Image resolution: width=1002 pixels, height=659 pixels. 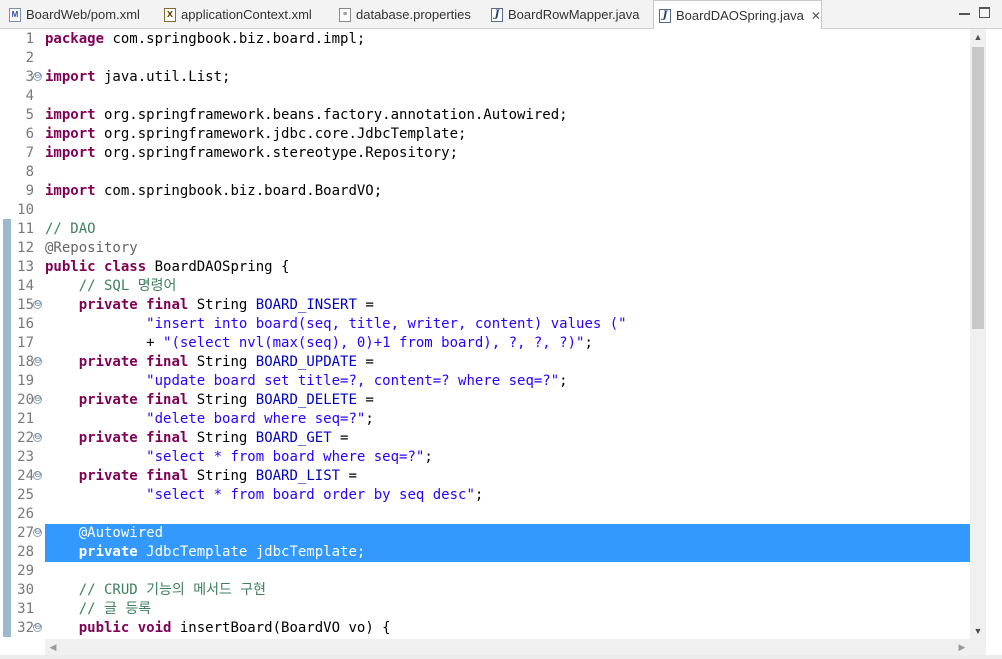 I want to click on horizontal-scrollbar: ◀ ▶, so click(x=507, y=647).